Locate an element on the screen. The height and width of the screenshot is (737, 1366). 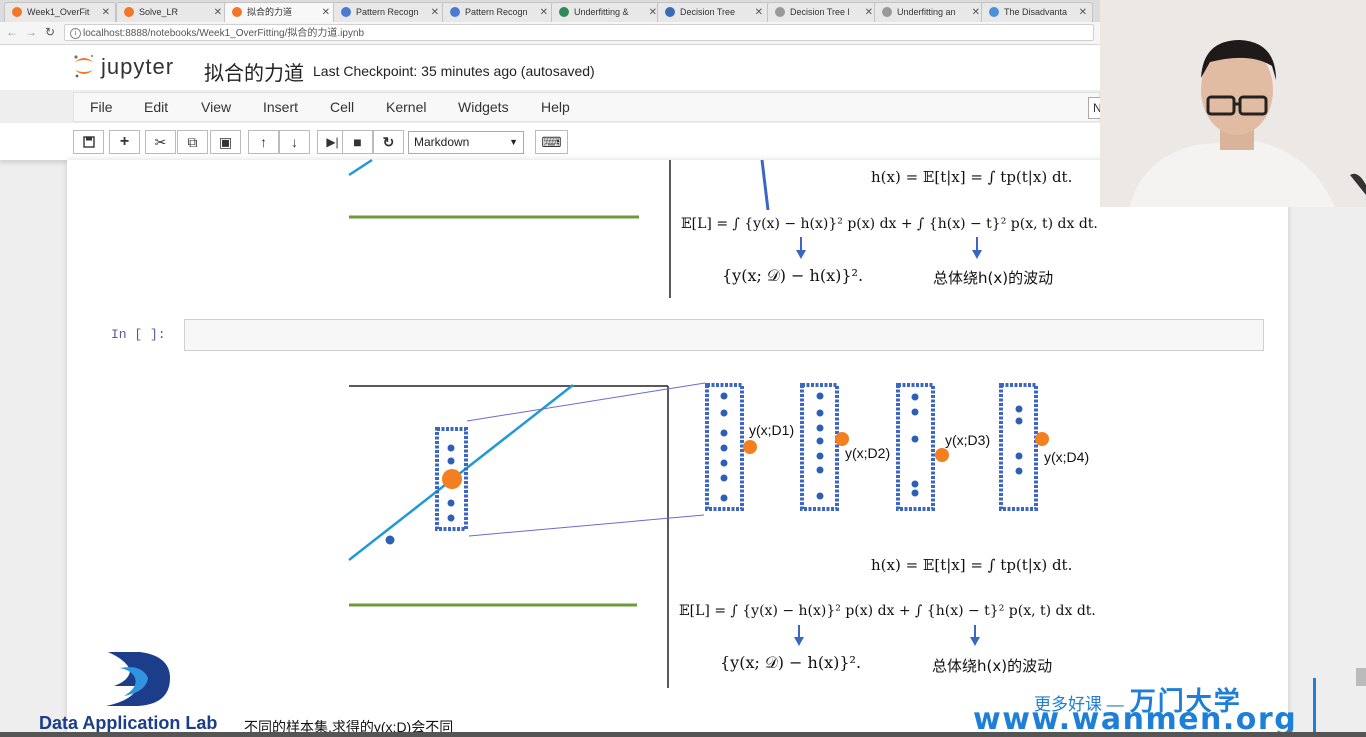
plus-icon: + is located at coordinates (124, 141).